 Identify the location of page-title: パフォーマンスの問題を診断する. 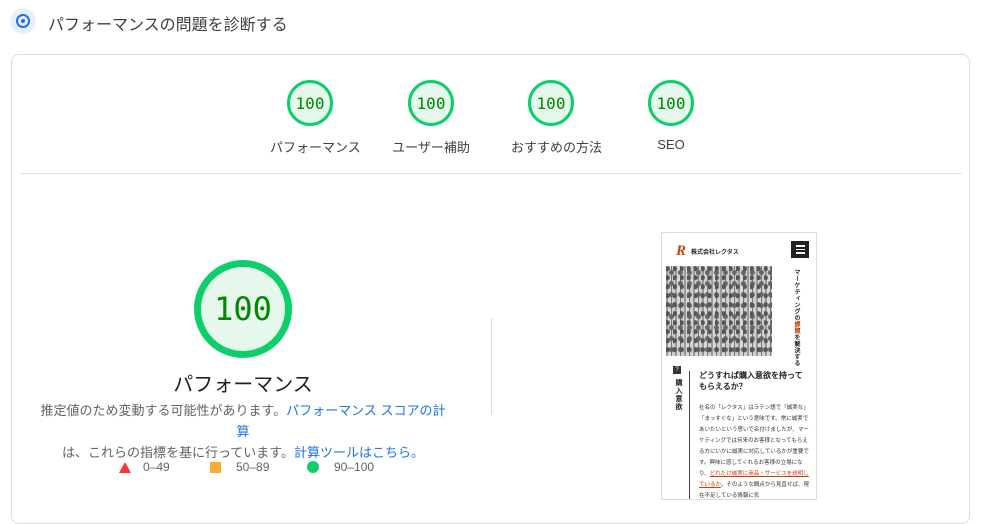
(168, 25).